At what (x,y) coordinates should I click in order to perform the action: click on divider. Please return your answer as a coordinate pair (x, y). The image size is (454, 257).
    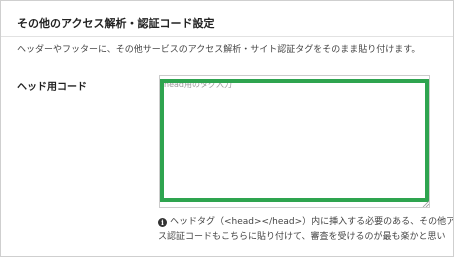
    Looking at the image, I should click on (227, 36).